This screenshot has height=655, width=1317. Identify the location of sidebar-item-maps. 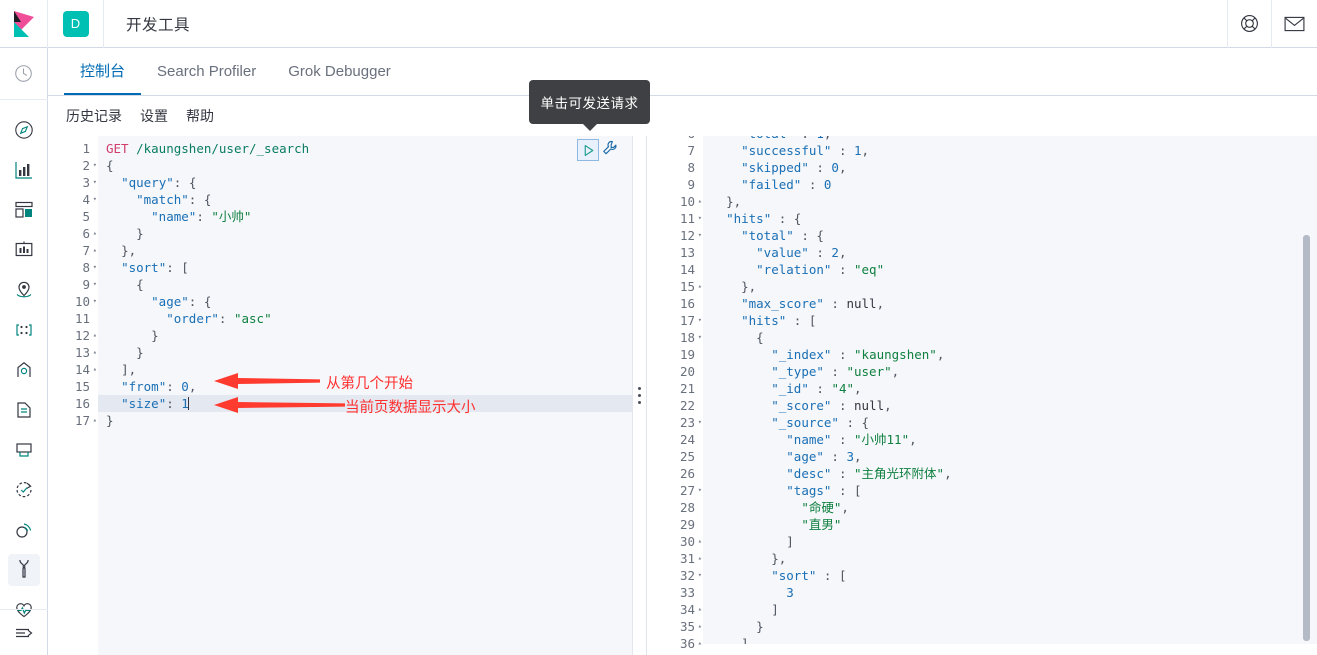
(24, 290).